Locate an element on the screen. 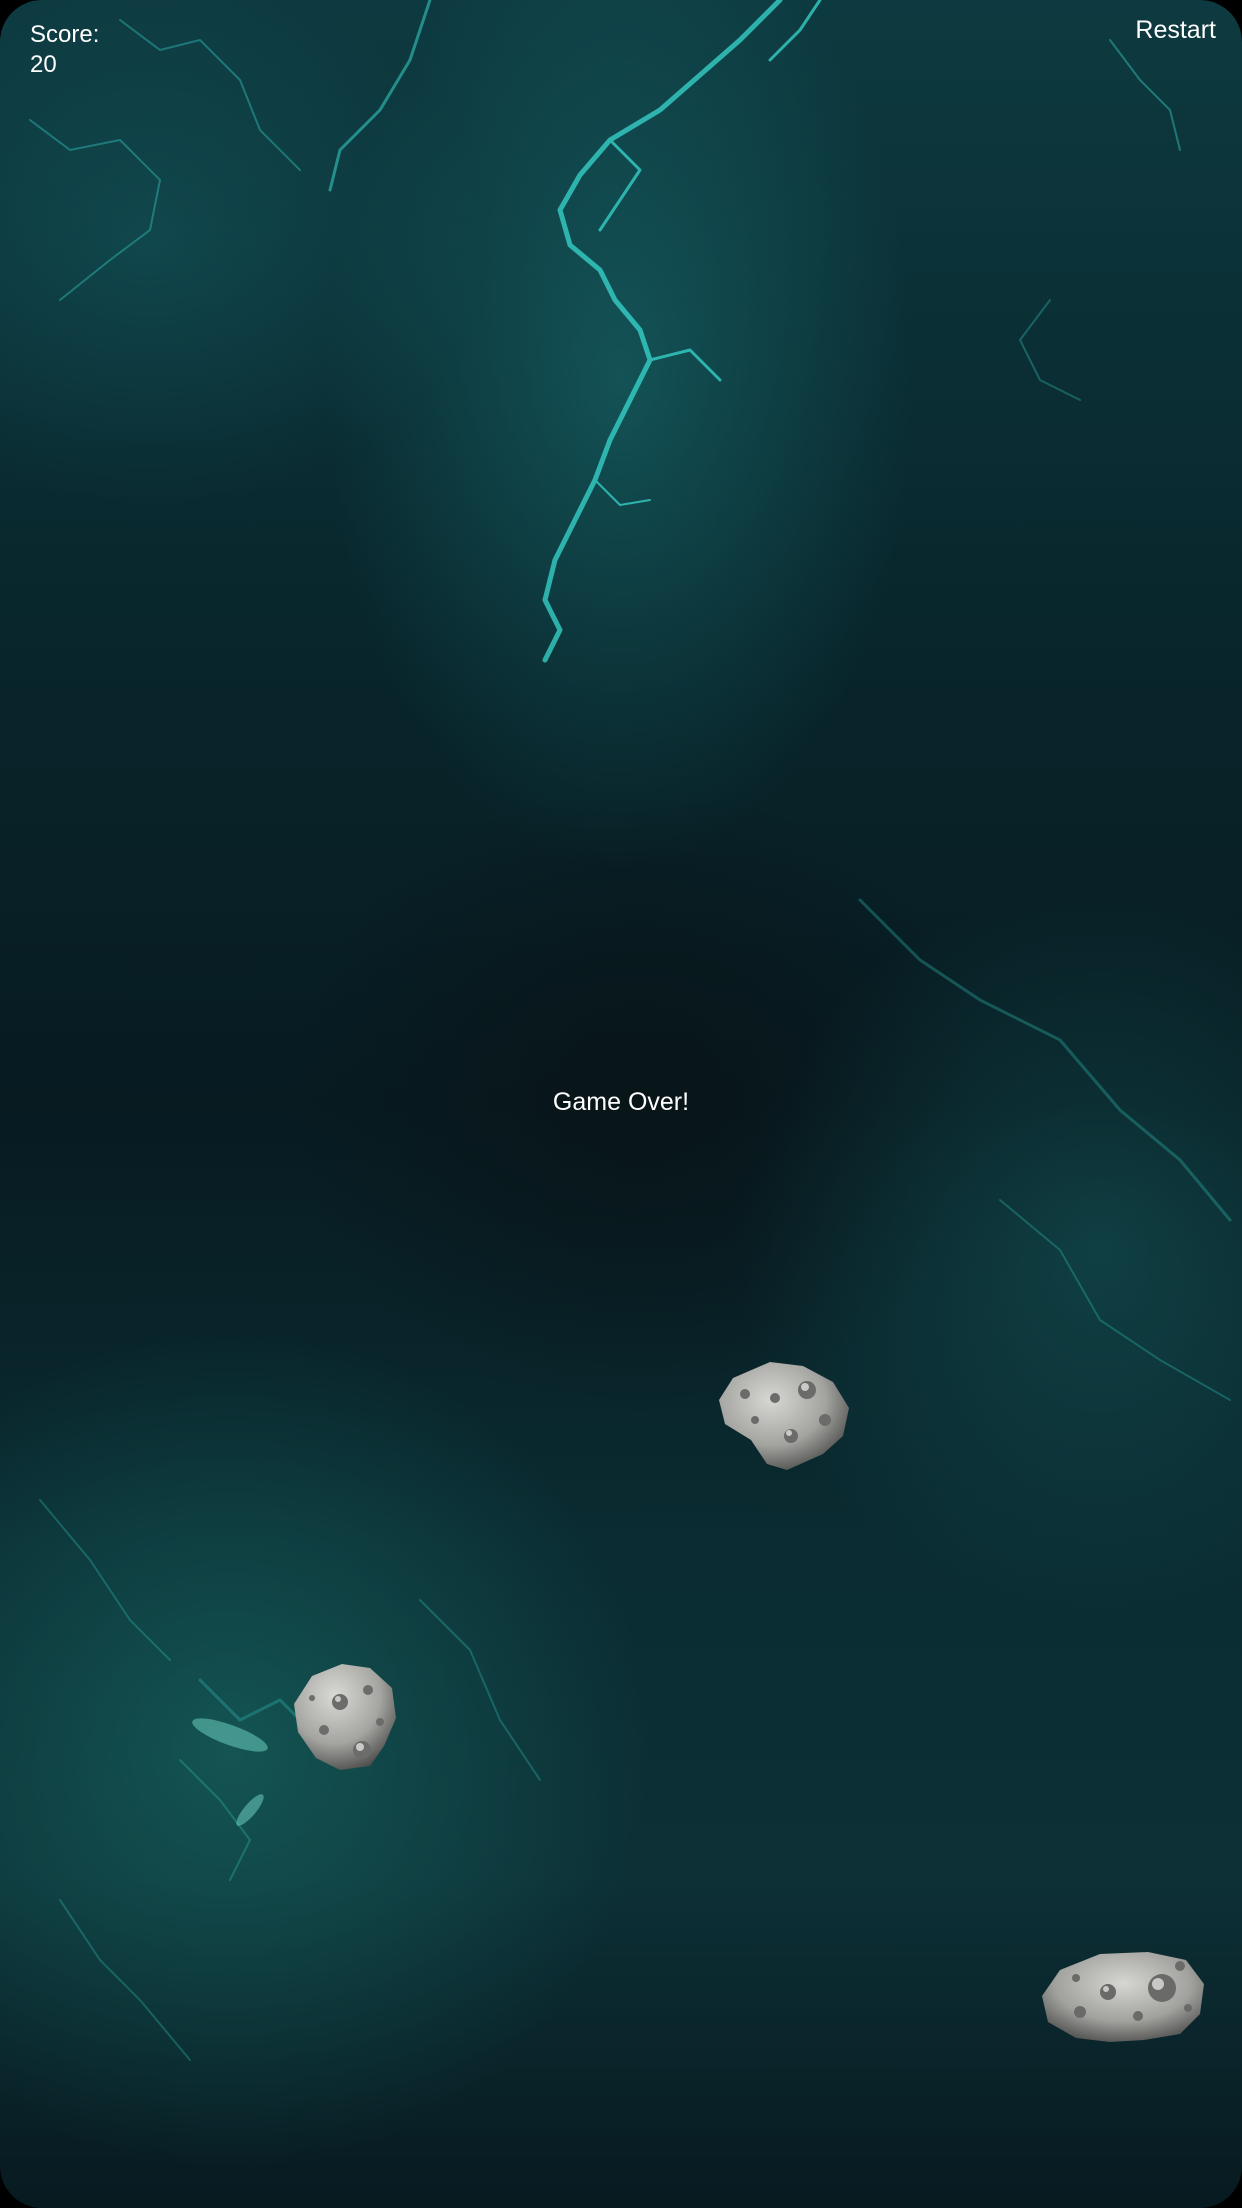  score-display: Score: 20 is located at coordinates (64, 50).